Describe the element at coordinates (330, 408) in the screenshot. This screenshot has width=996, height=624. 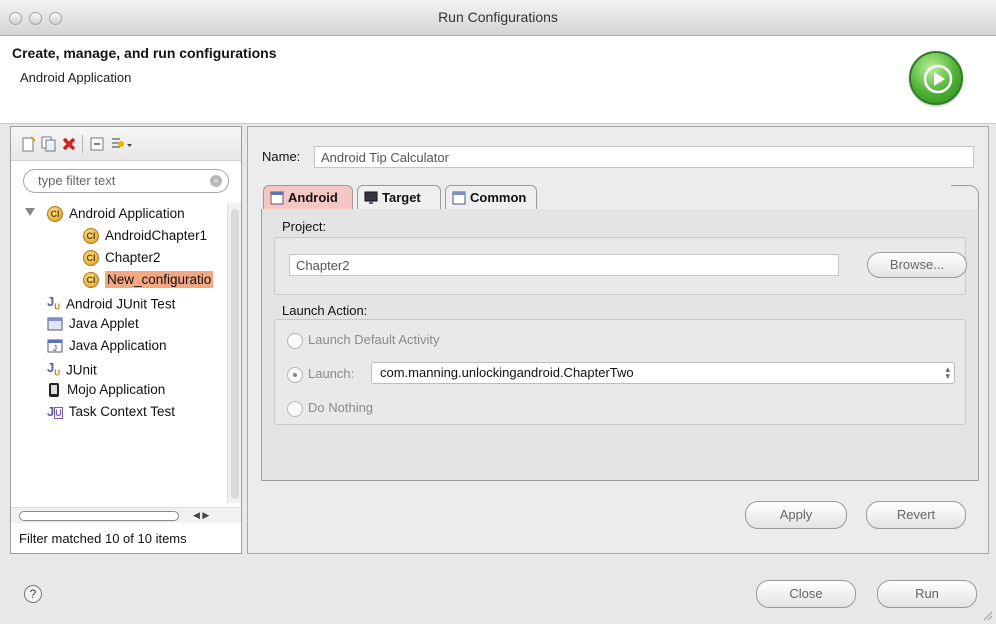
I see `do-nothing-option: Do Nothing` at that location.